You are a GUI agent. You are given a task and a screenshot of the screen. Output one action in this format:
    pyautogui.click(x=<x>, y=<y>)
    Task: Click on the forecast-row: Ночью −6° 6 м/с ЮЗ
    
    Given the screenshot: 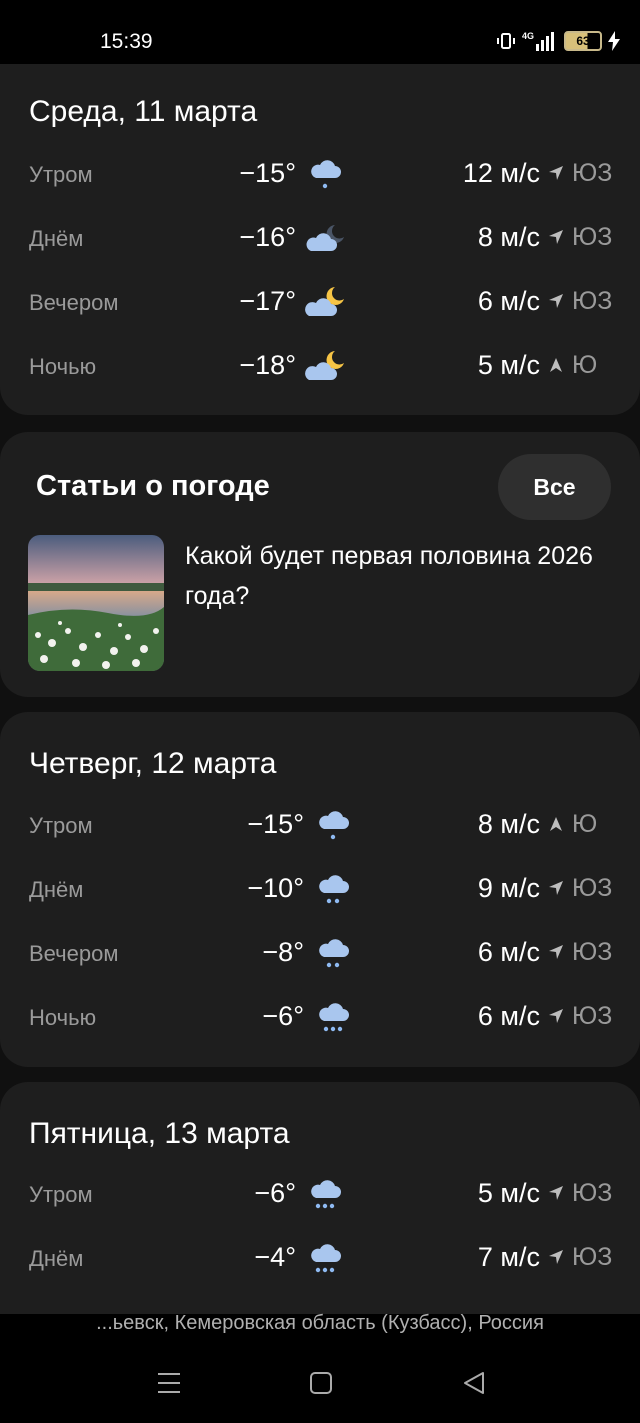 What is the action you would take?
    pyautogui.click(x=320, y=1018)
    